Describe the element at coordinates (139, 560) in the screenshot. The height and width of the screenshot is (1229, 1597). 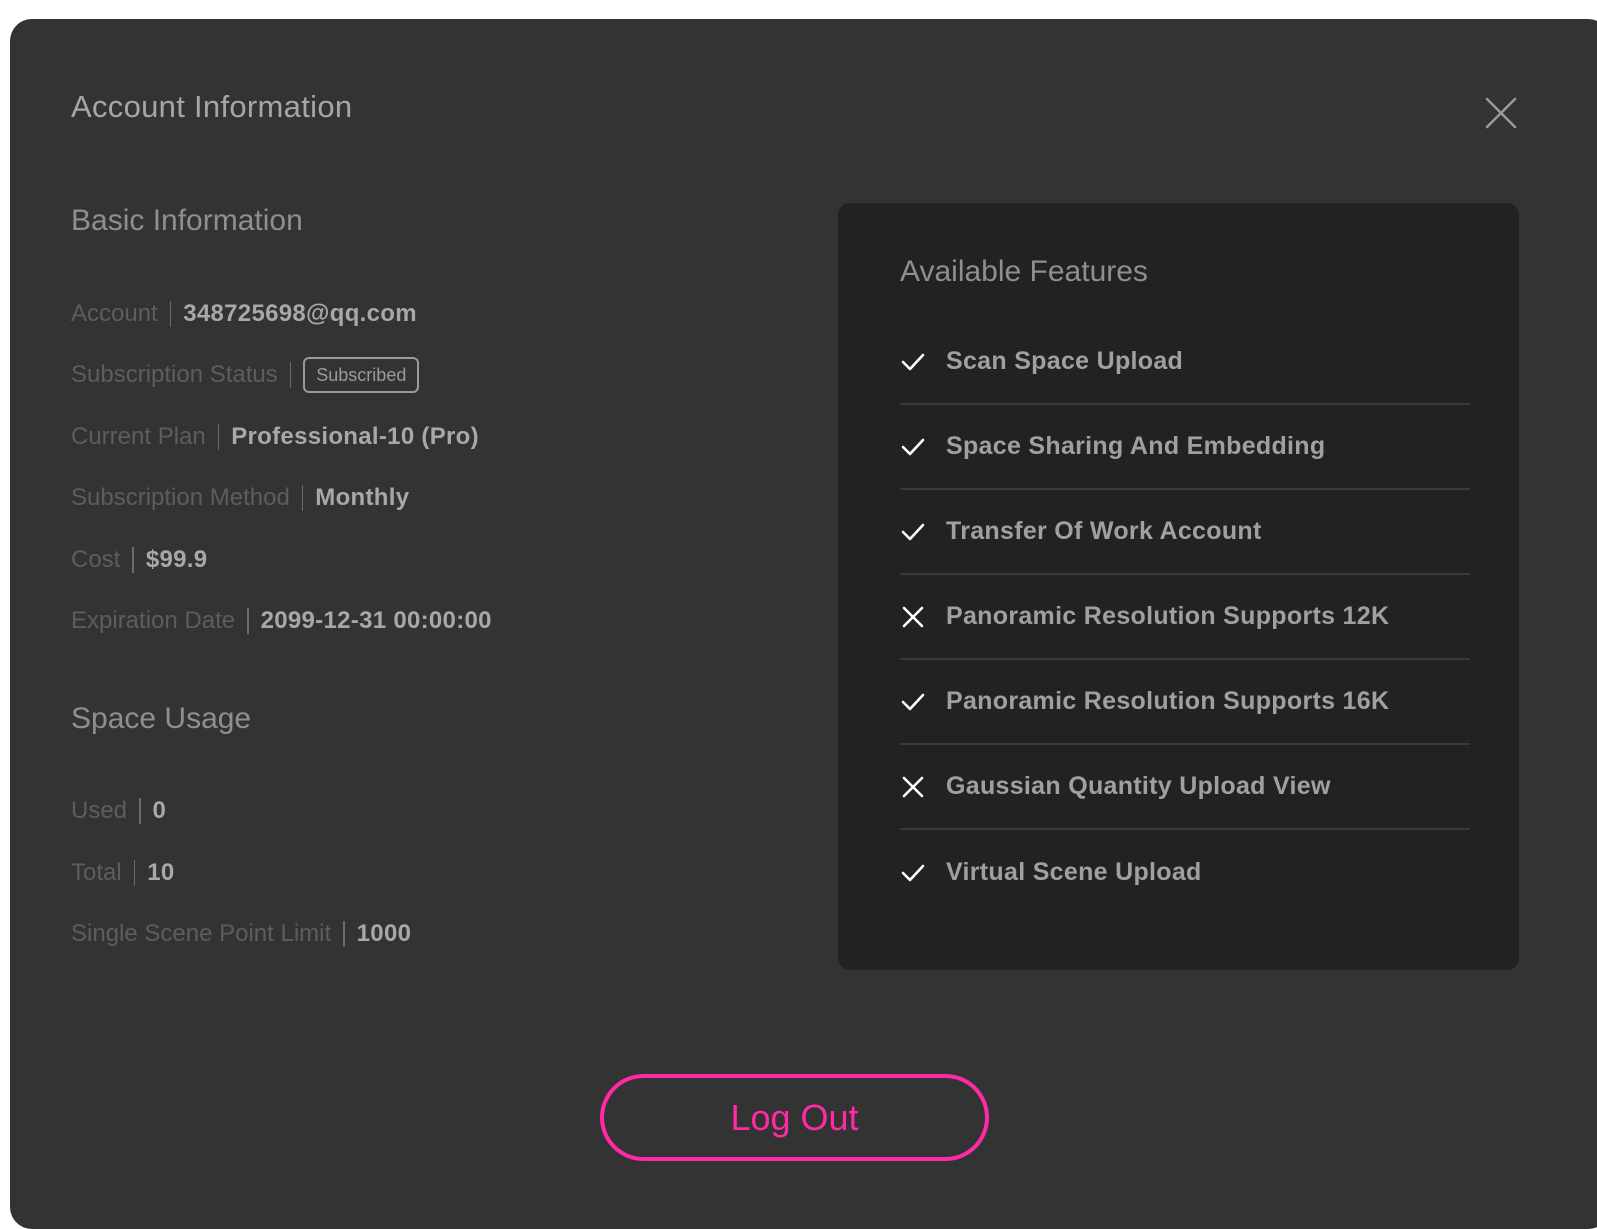
I see `info-row-cost: Cost $99.9` at that location.